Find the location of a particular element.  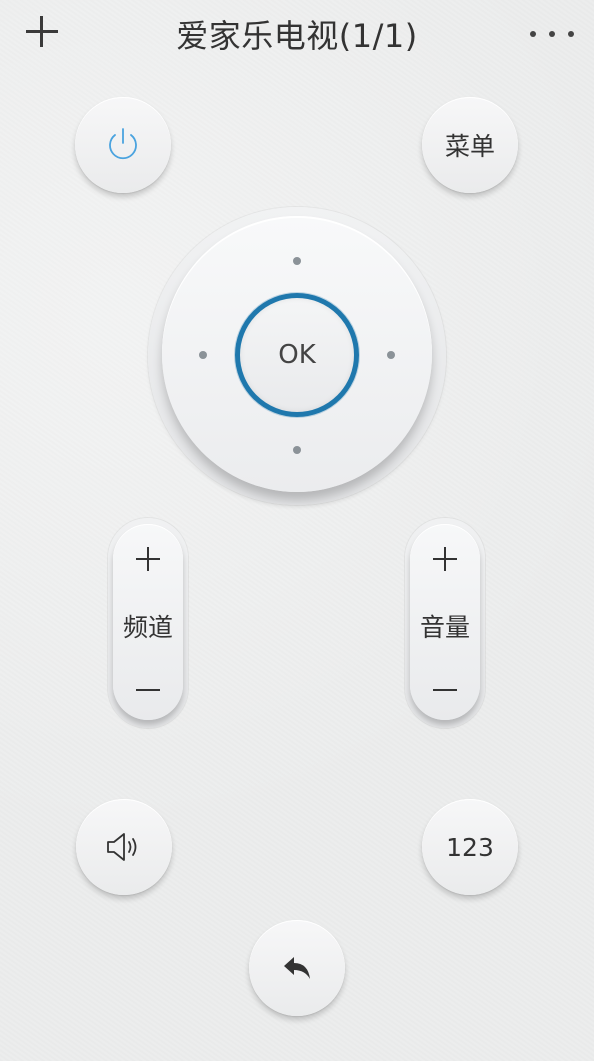

dpad-up-button is located at coordinates (297, 261).